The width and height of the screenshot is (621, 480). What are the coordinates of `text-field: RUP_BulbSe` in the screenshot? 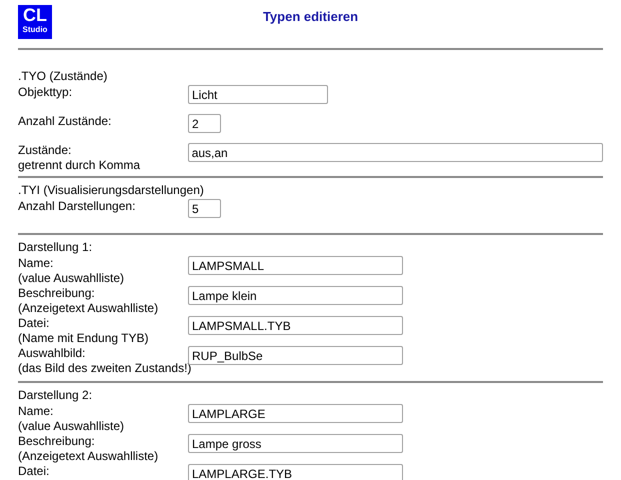 It's located at (295, 355).